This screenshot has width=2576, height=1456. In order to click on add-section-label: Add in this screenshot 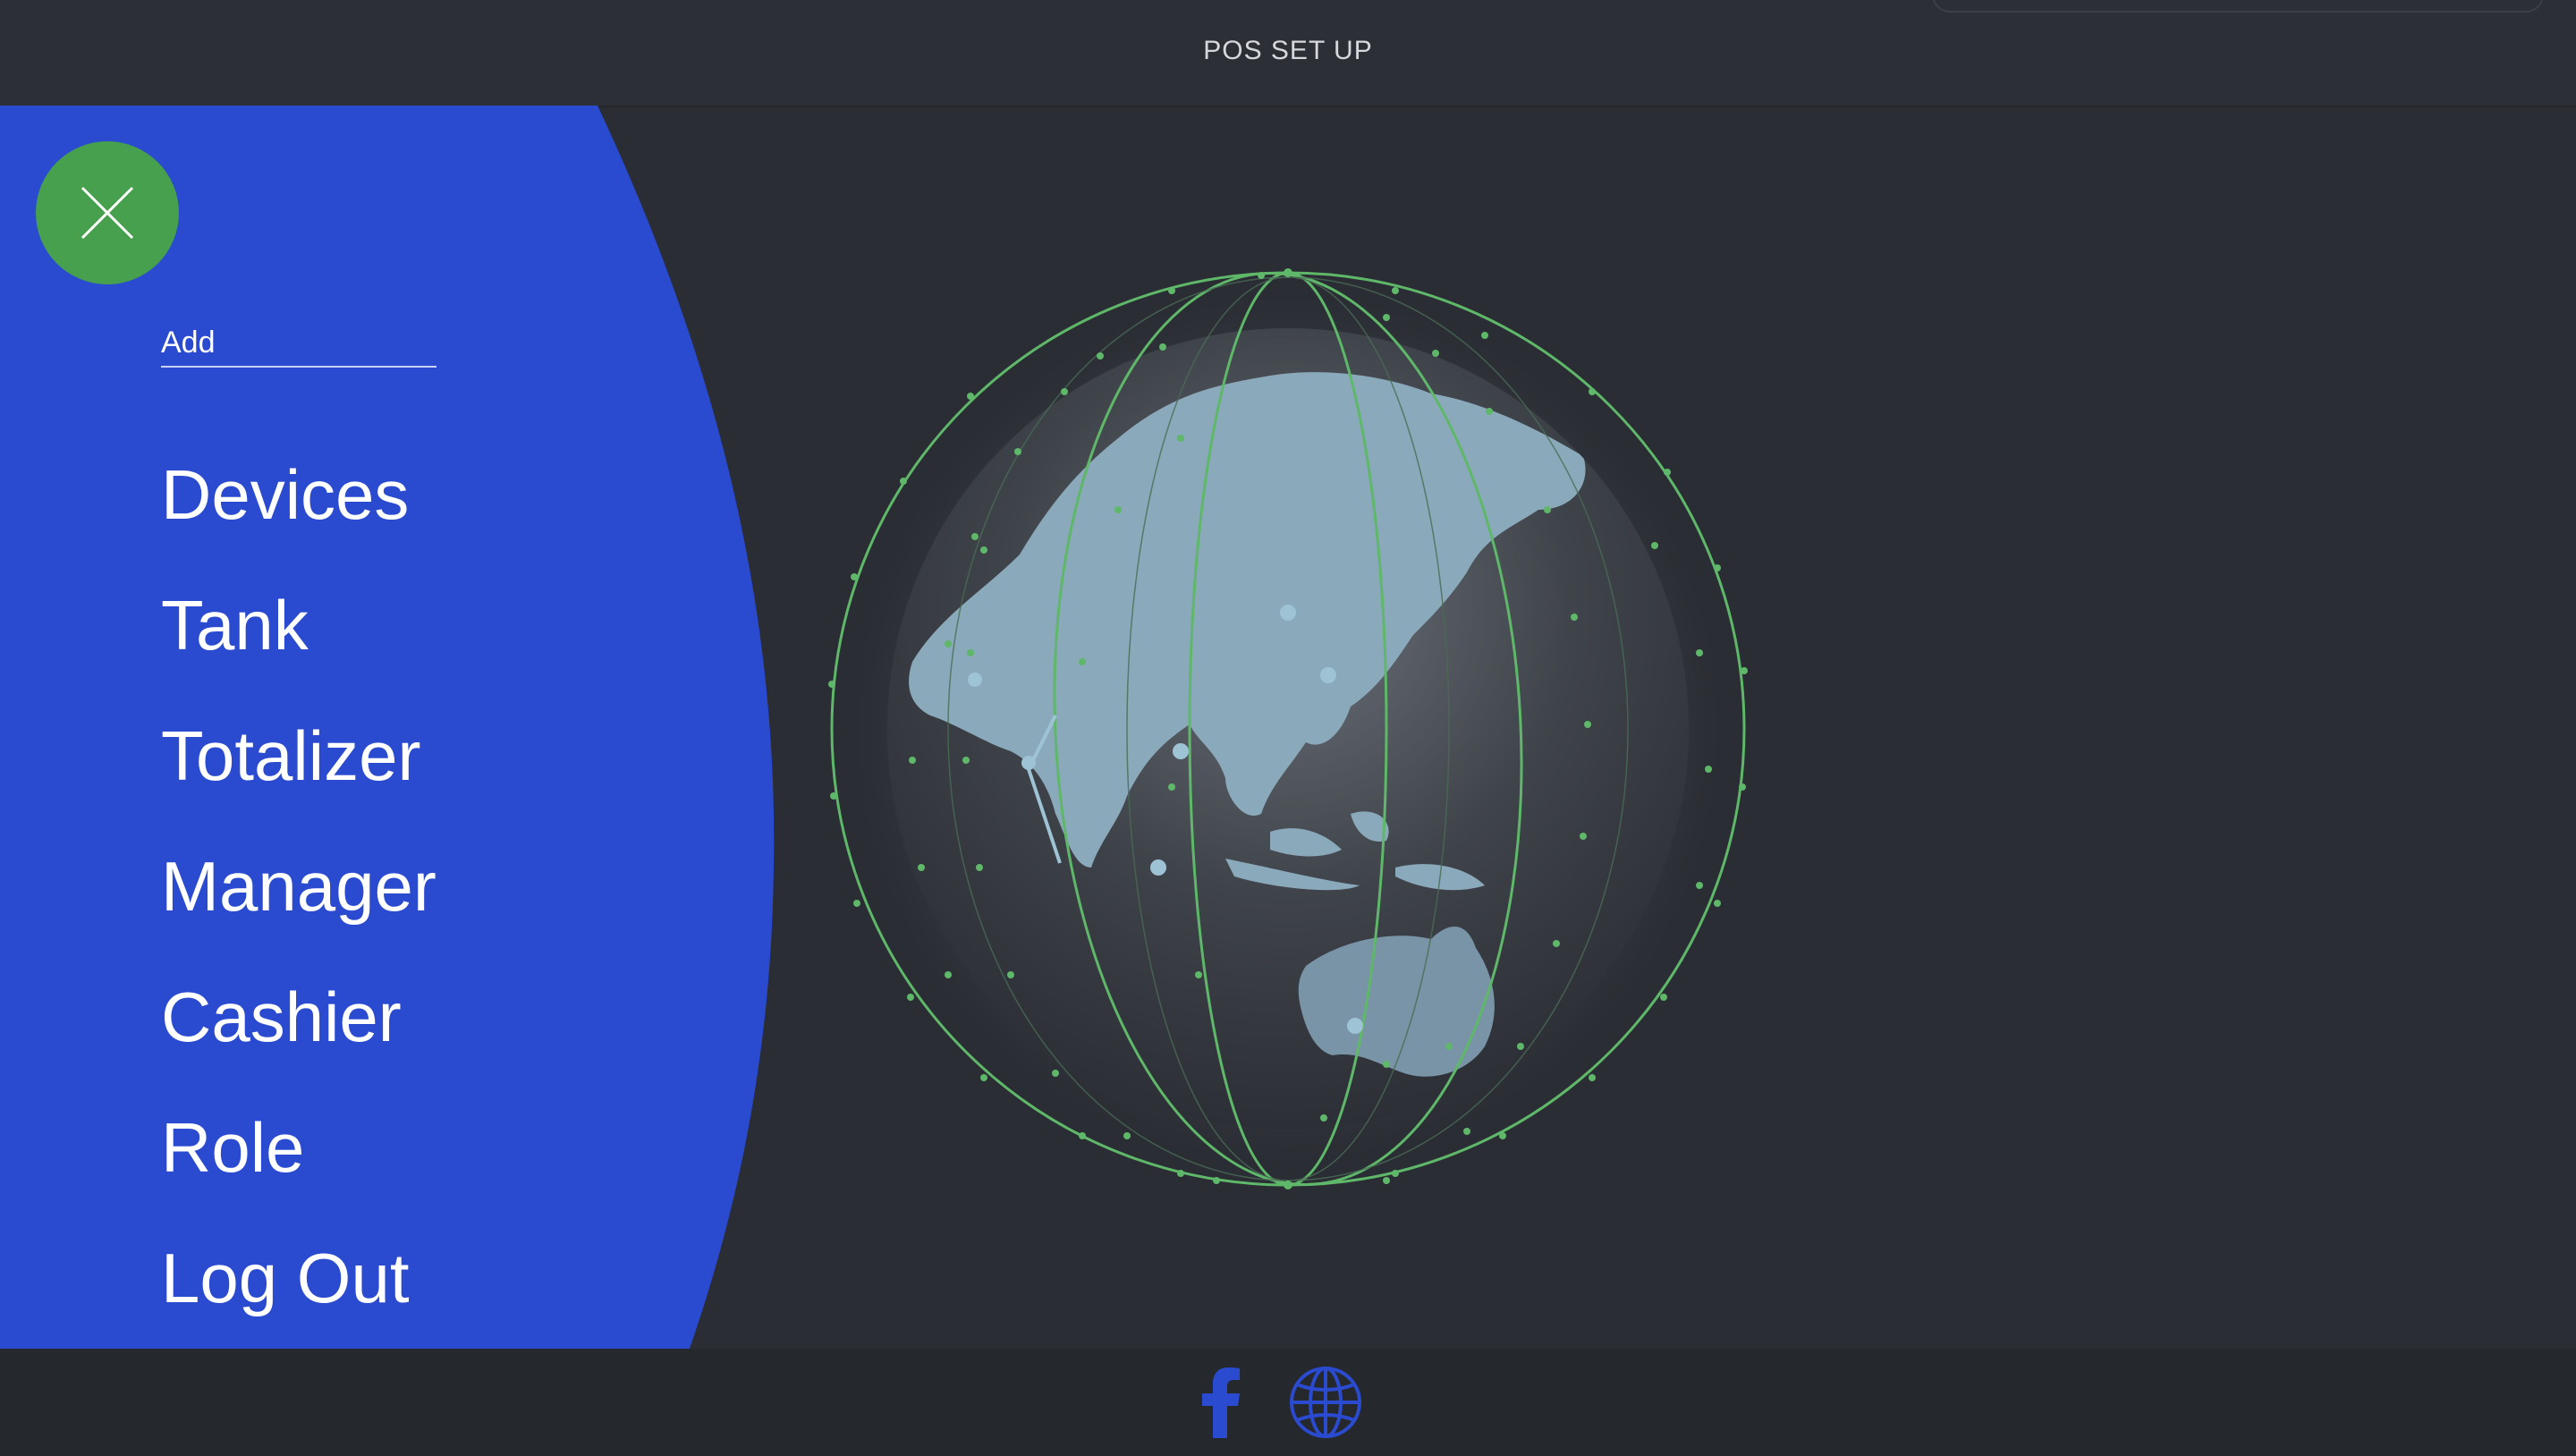, I will do `click(298, 347)`.